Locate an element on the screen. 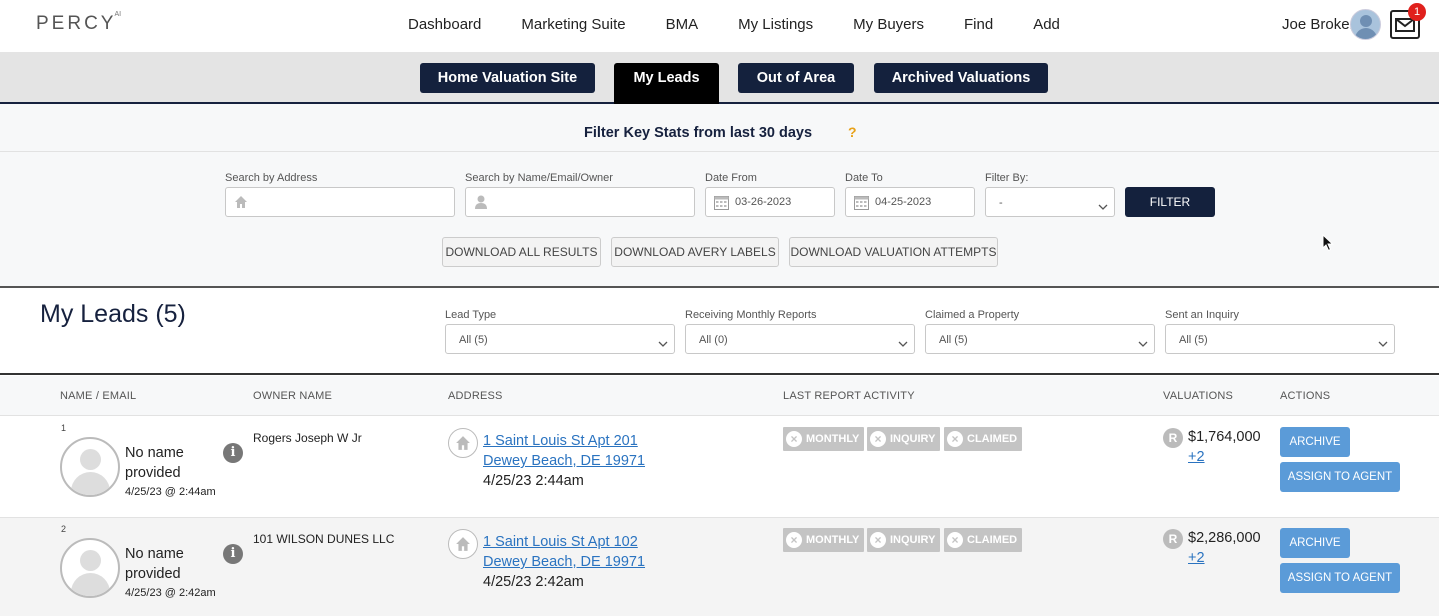 The width and height of the screenshot is (1439, 616). logo-sup: AI is located at coordinates (118, 14).